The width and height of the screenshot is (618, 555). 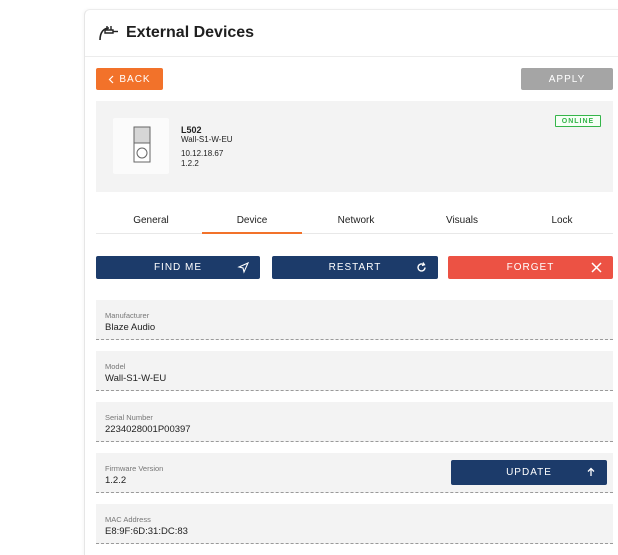 I want to click on send-icon, so click(x=243, y=267).